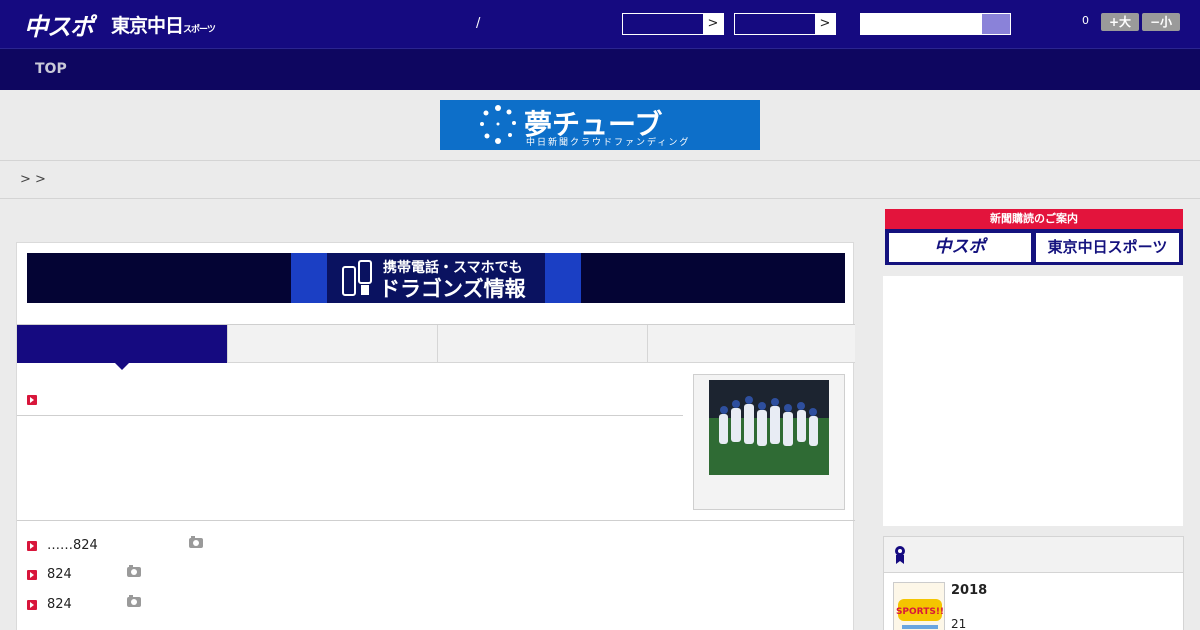 The width and height of the screenshot is (1200, 630). I want to click on nav-item-top: TOP, so click(51, 69).